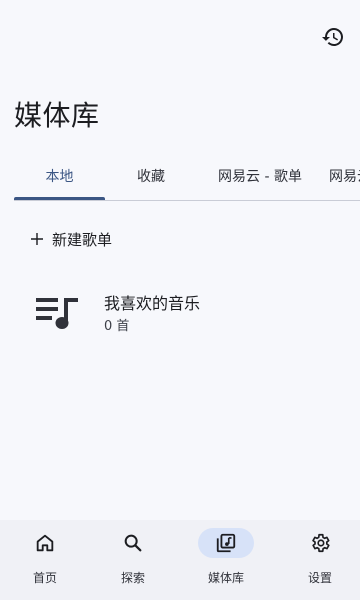 The height and width of the screenshot is (600, 360). I want to click on nav-library: 媒体库, so click(226, 560).